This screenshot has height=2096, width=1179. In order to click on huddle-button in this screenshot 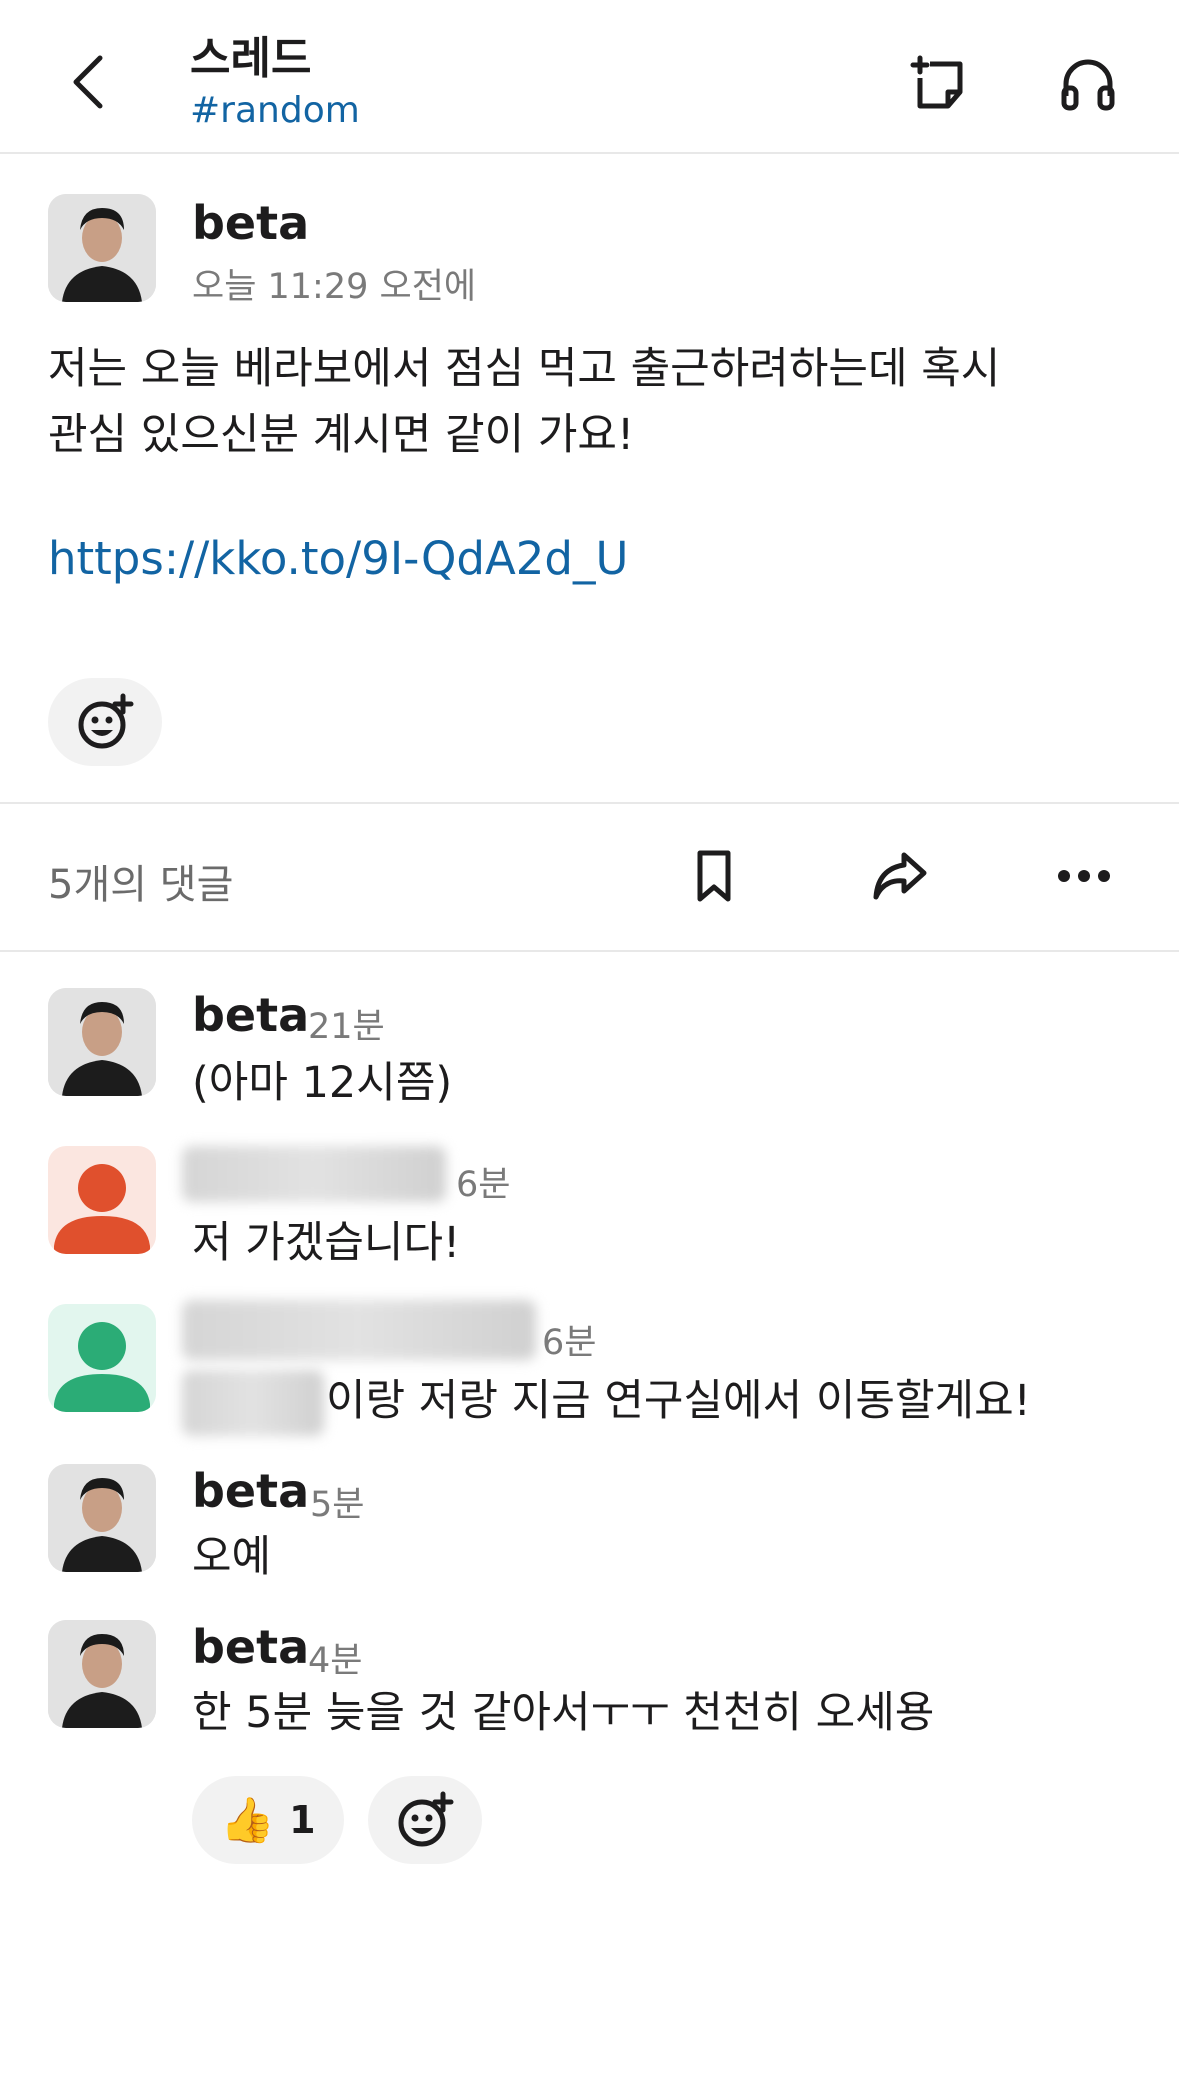, I will do `click(1088, 84)`.